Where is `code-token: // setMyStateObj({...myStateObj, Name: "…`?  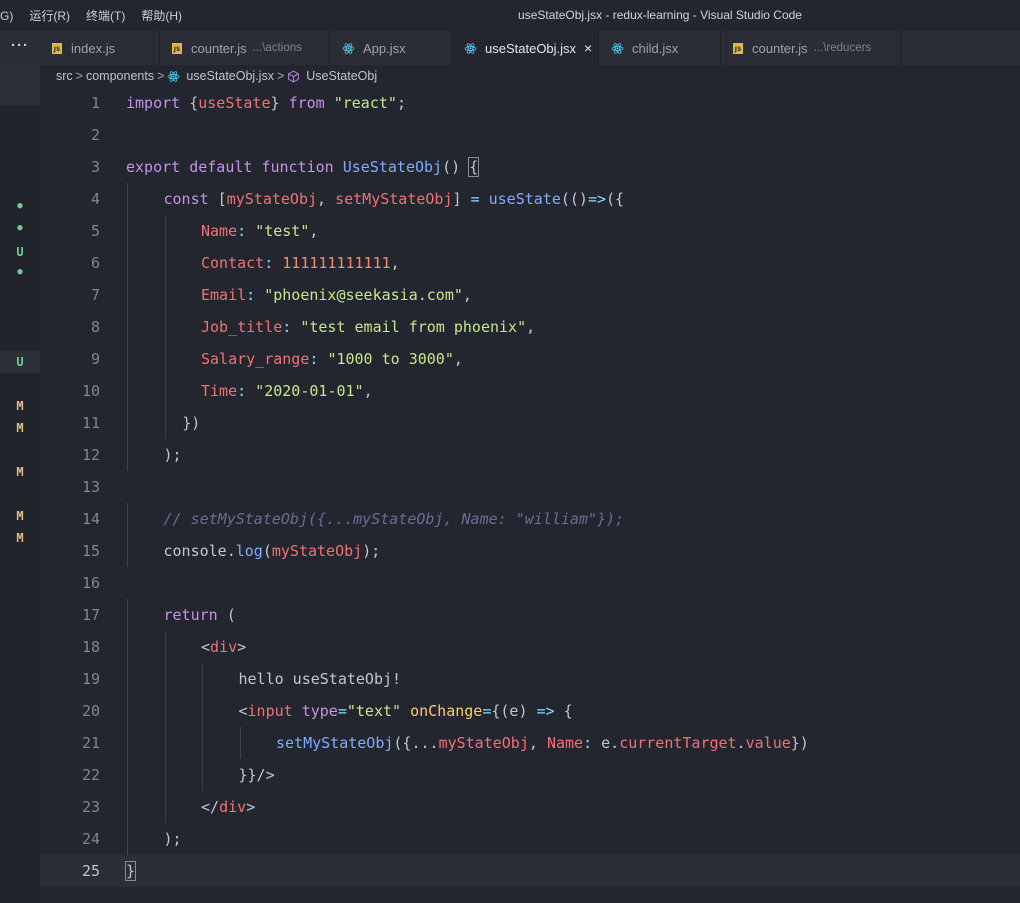
code-token: // setMyStateObj({...myStateObj, Name: "… is located at coordinates (394, 519).